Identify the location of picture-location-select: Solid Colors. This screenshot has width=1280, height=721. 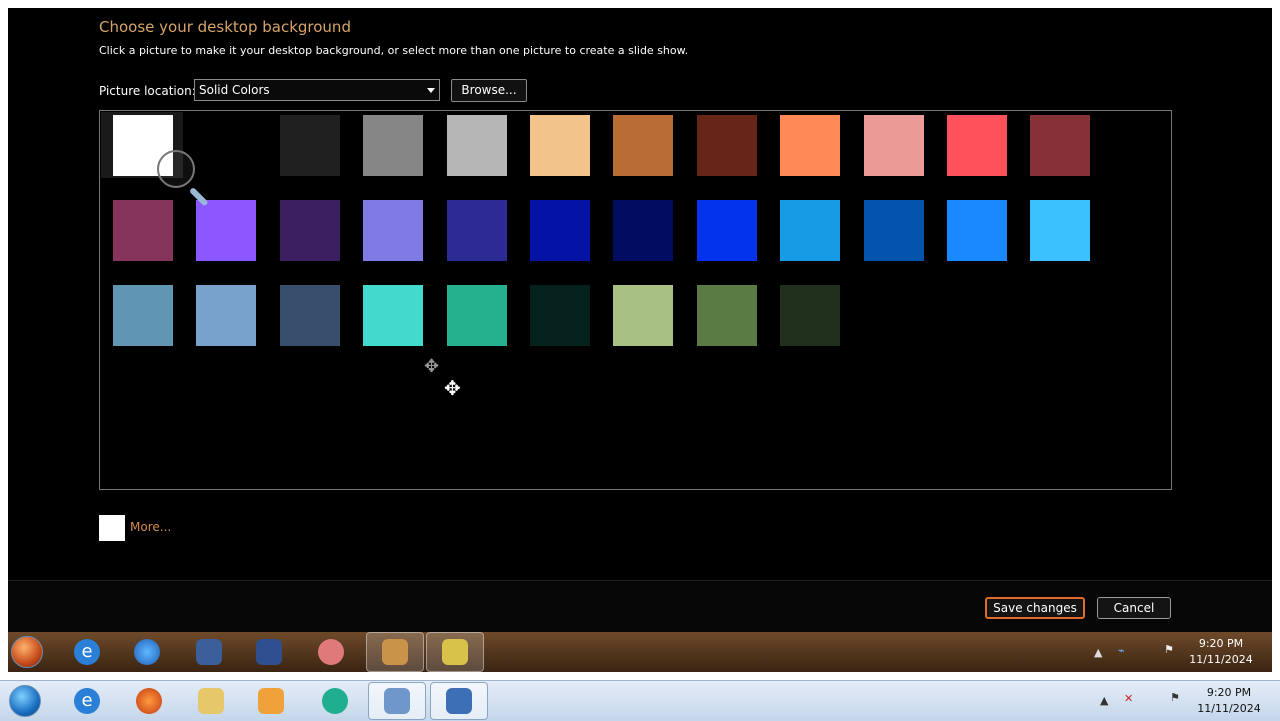
(317, 90).